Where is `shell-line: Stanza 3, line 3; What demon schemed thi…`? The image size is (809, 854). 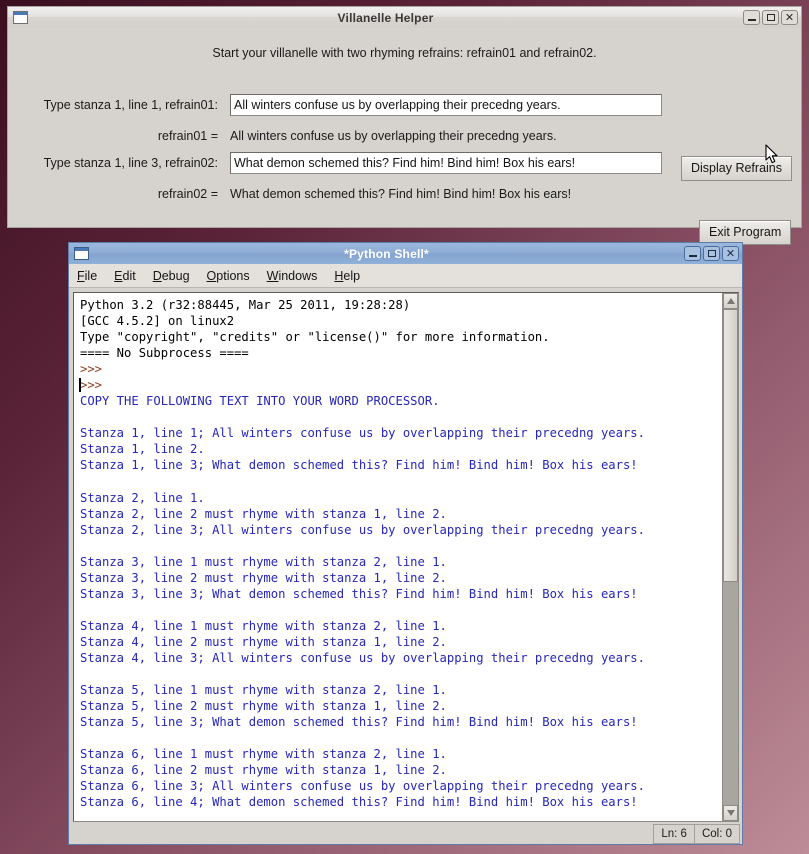 shell-line: Stanza 3, line 3; What demon schemed thi… is located at coordinates (359, 593).